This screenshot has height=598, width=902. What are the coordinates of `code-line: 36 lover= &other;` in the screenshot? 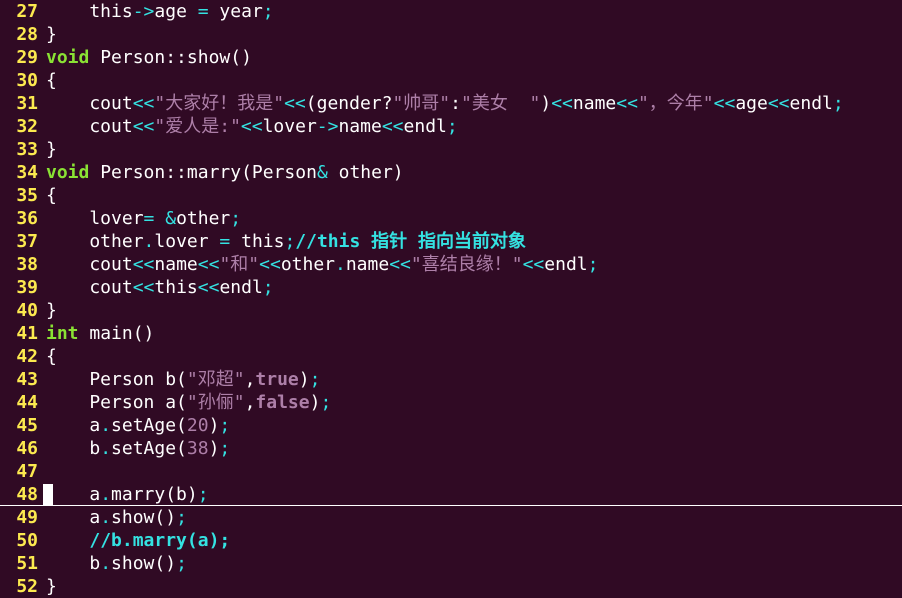 It's located at (451, 218).